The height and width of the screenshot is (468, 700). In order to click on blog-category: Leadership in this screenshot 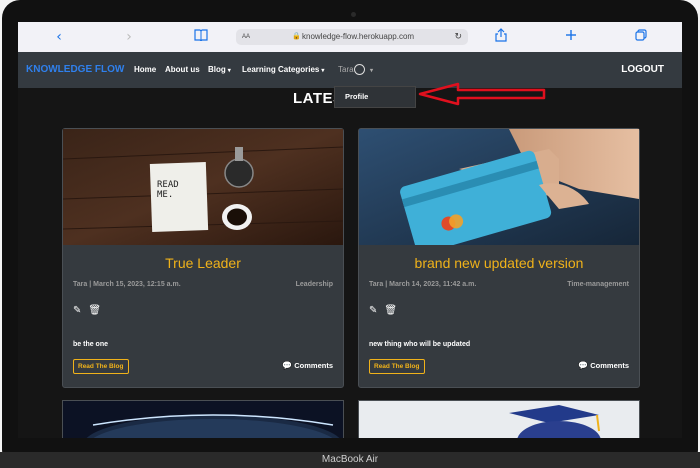, I will do `click(314, 284)`.